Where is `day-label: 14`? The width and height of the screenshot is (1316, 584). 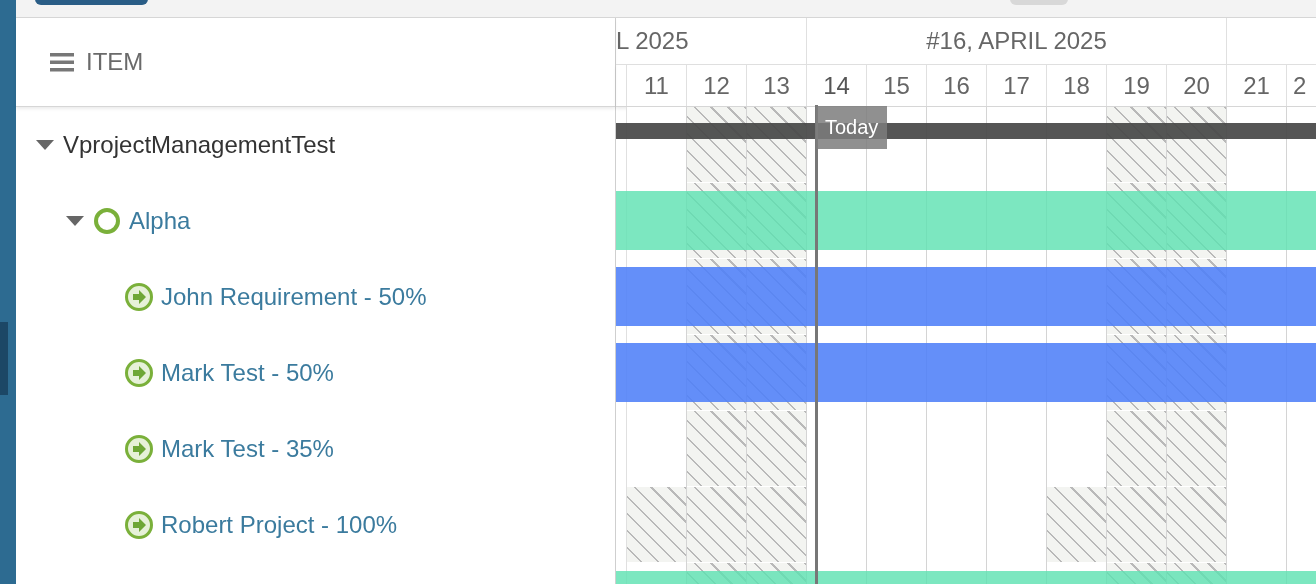 day-label: 14 is located at coordinates (836, 85).